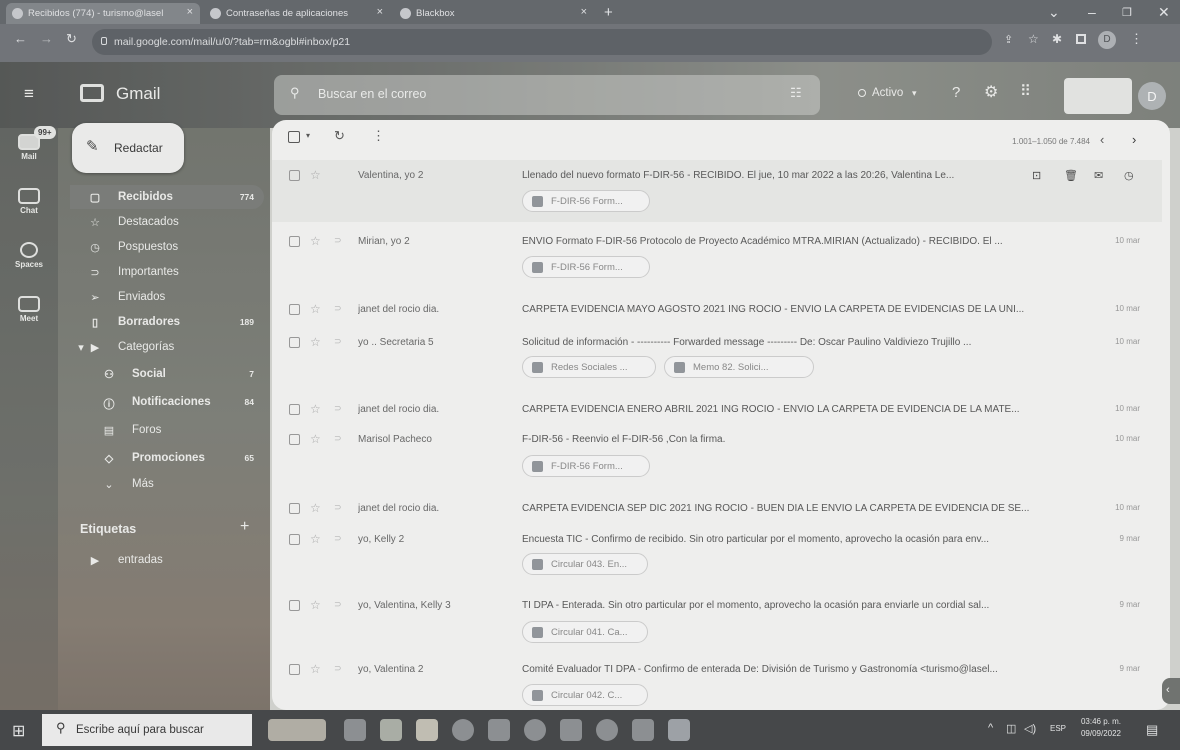  Describe the element at coordinates (1054, 12) in the screenshot. I see `chevron-down-icon: ⌄` at that location.